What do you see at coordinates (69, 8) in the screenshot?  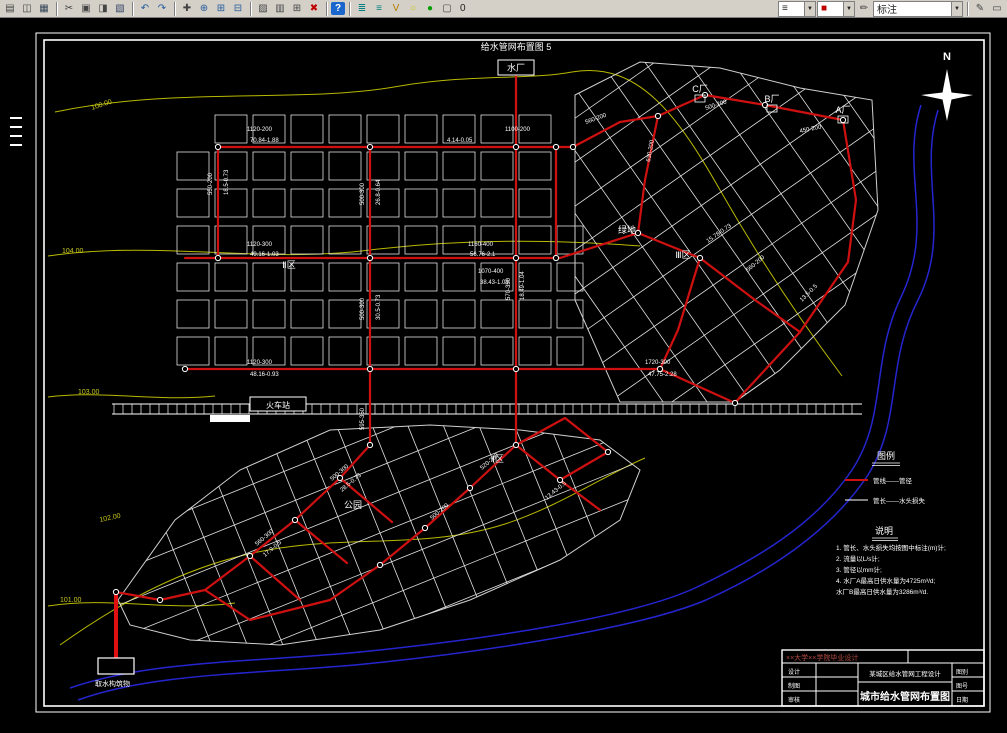 I see `cut-icon: ✂` at bounding box center [69, 8].